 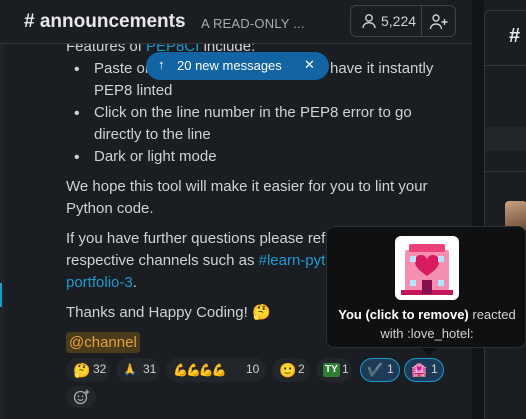 What do you see at coordinates (103, 342) in the screenshot?
I see `channel-mention: @channel` at bounding box center [103, 342].